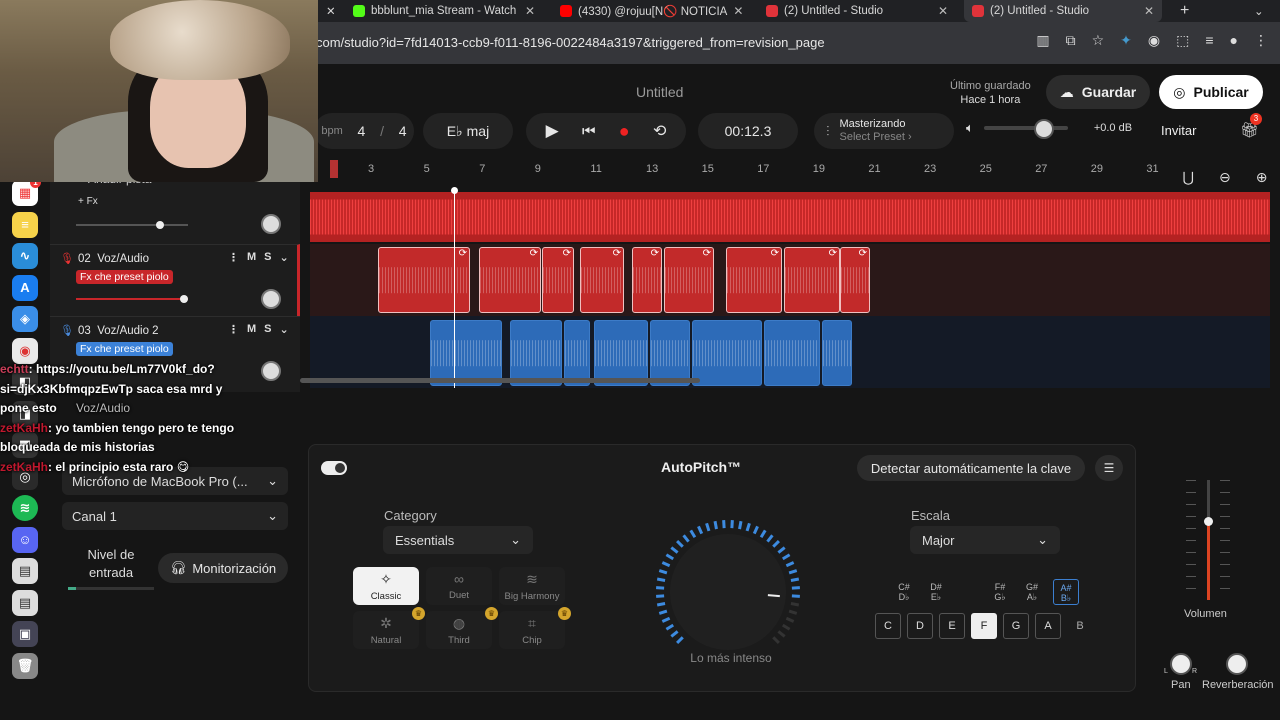 The width and height of the screenshot is (1280, 720). What do you see at coordinates (659, 131) in the screenshot?
I see `loop-icon: ⟲` at bounding box center [659, 131].